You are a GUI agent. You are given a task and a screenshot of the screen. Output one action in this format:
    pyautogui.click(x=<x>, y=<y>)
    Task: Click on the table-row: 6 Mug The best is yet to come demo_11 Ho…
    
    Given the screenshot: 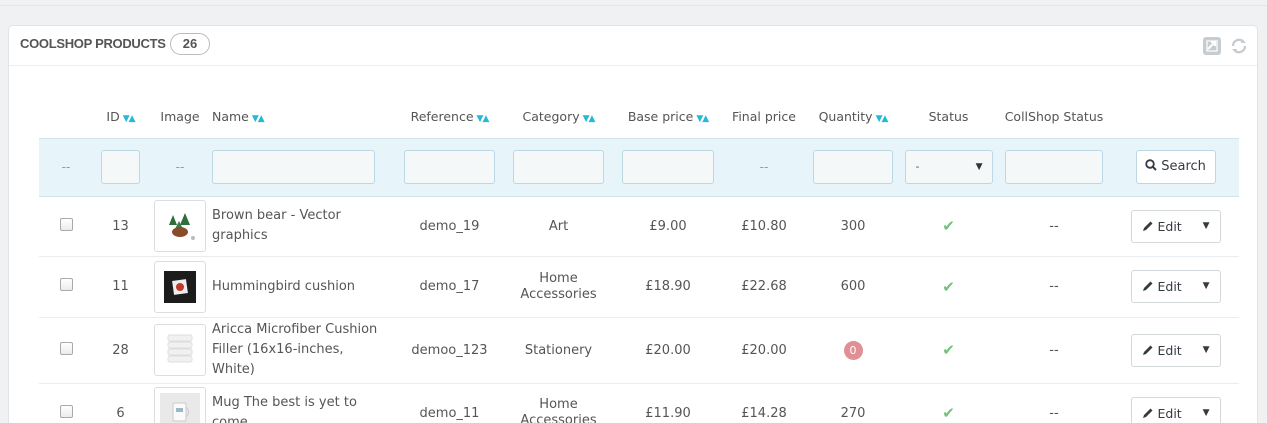 What is the action you would take?
    pyautogui.click(x=639, y=403)
    